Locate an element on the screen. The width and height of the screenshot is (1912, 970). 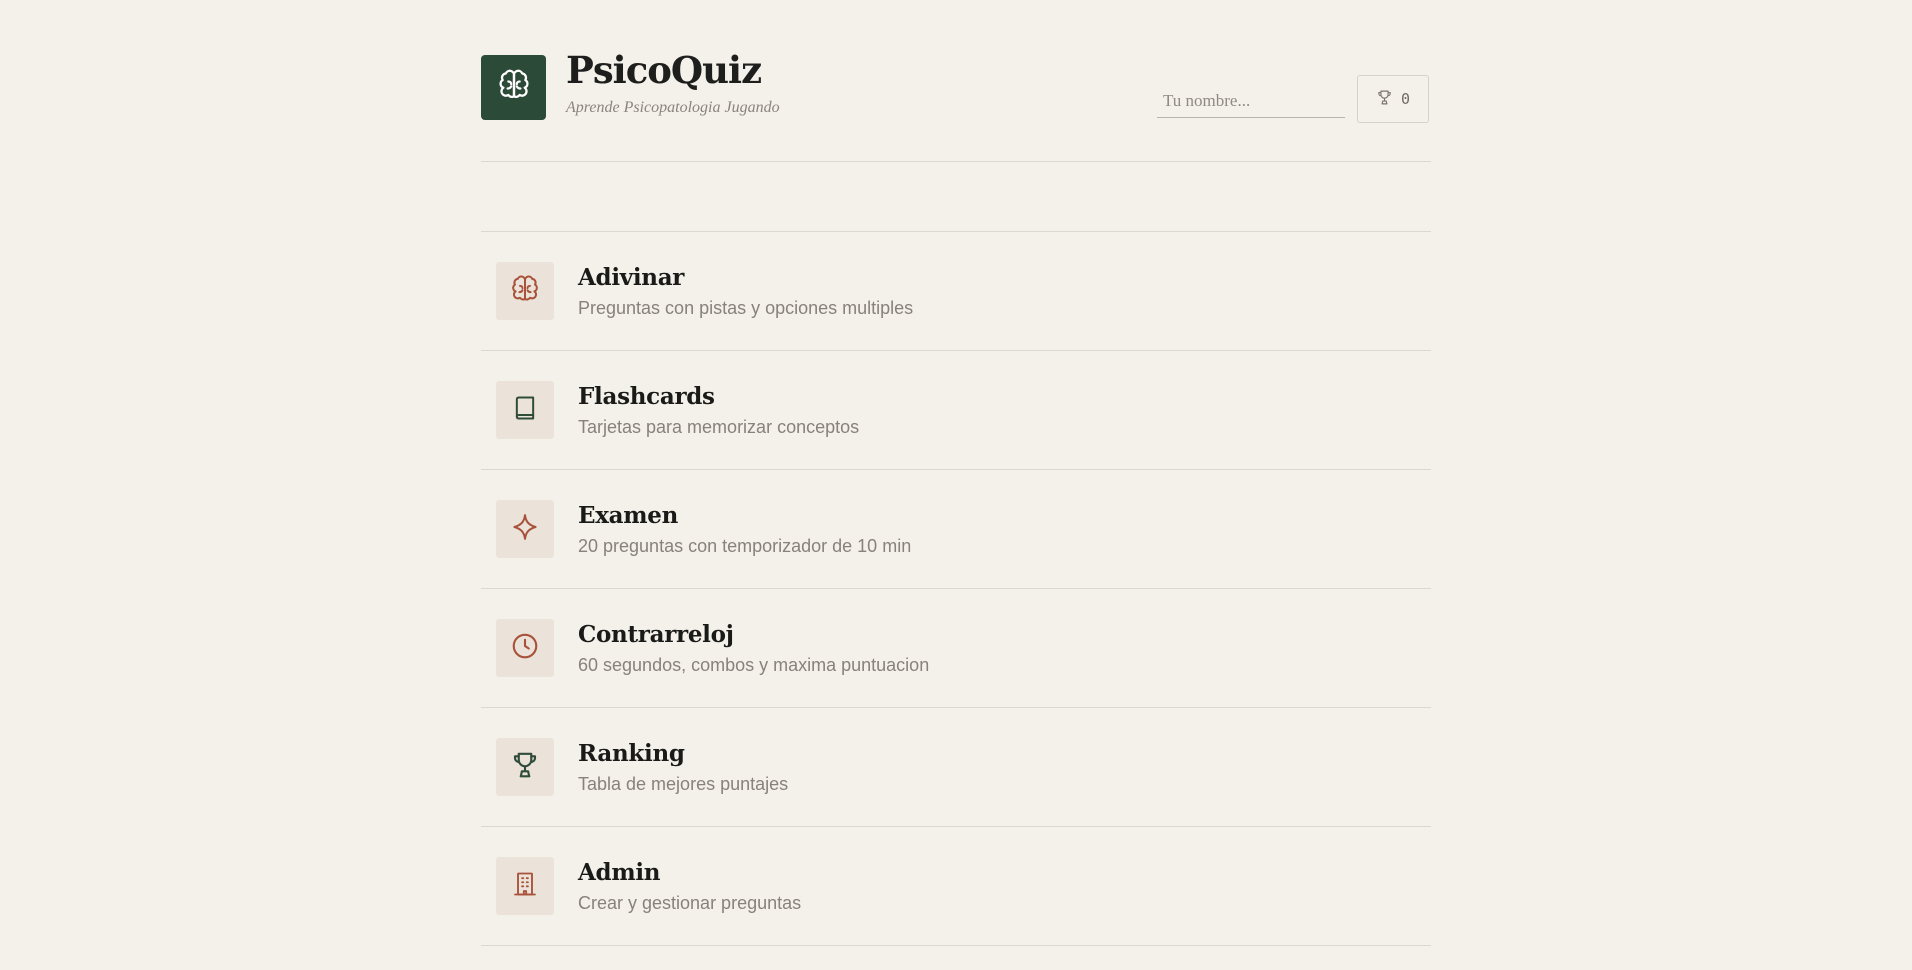
score-badge: 0 is located at coordinates (1393, 99).